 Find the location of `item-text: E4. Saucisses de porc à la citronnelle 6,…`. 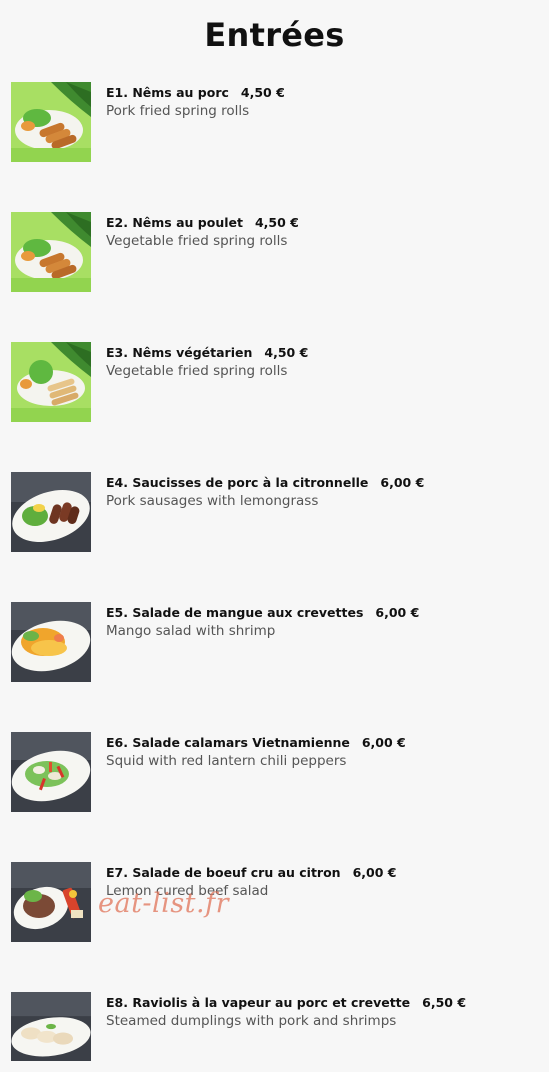

item-text: E4. Saucisses de porc à la citronnelle 6,… is located at coordinates (265, 491).